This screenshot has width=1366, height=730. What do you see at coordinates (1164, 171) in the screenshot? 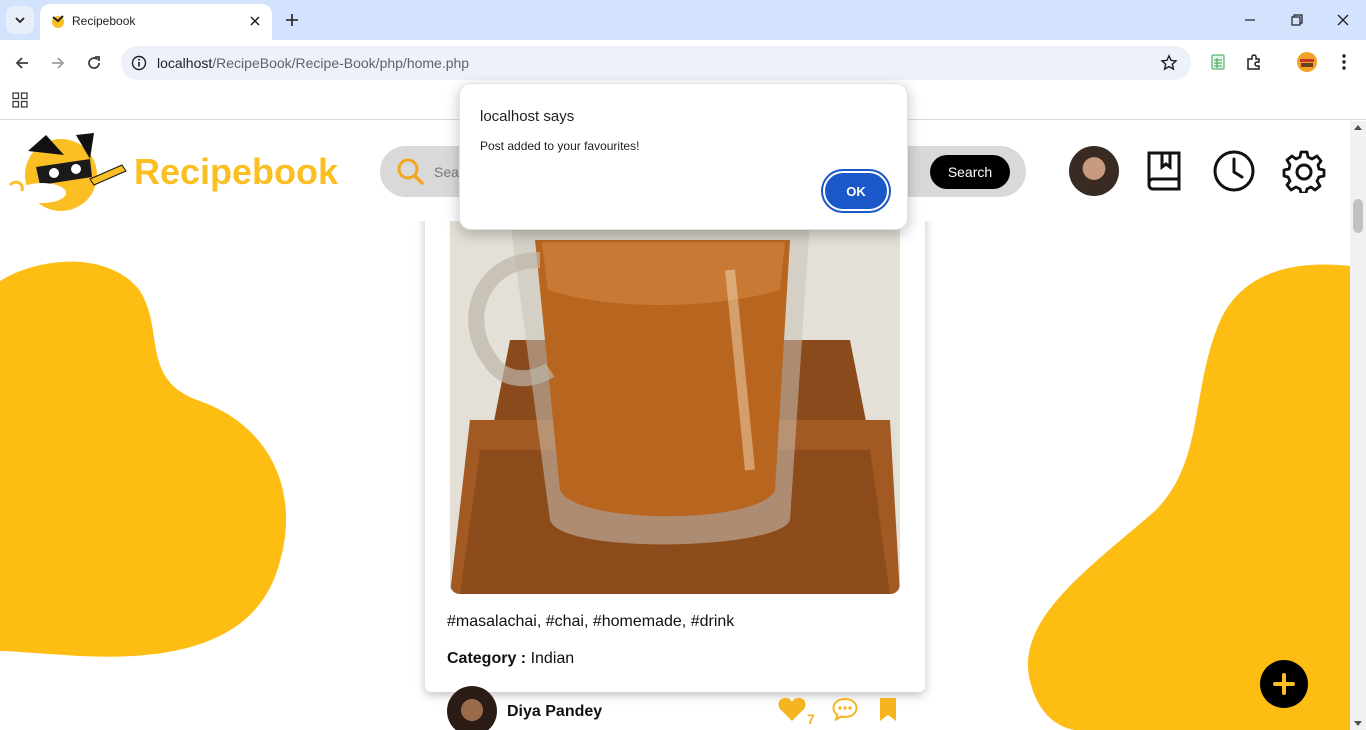
I see `recipe-book-icon` at bounding box center [1164, 171].